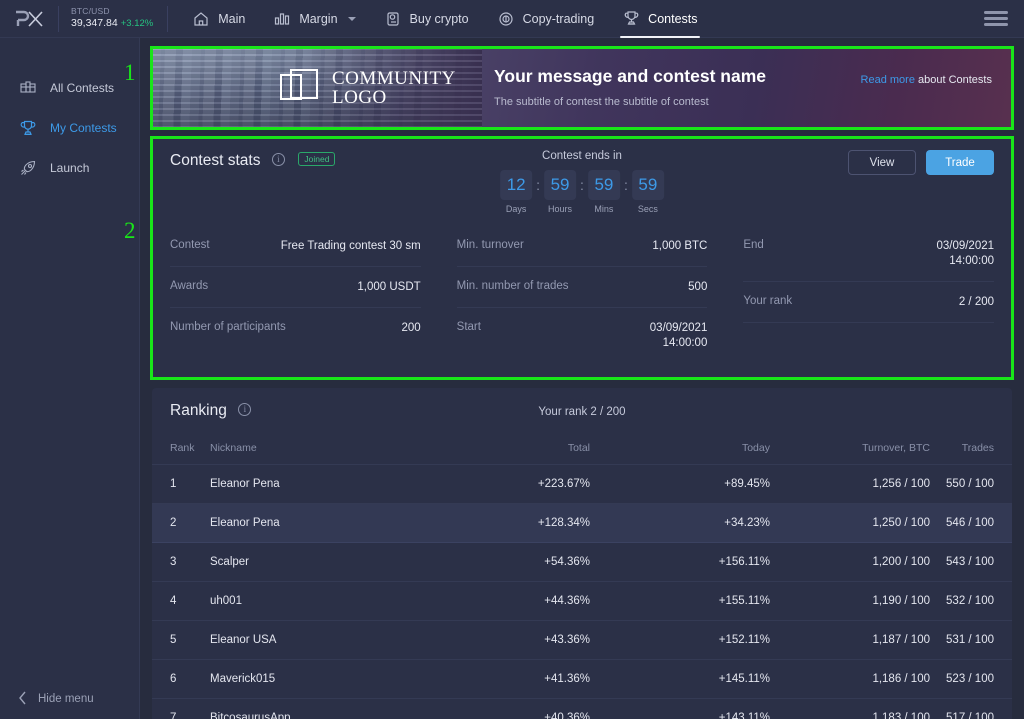 The height and width of the screenshot is (719, 1024). I want to click on stat-row: Contest Free Trading contest 30 sm, so click(295, 246).